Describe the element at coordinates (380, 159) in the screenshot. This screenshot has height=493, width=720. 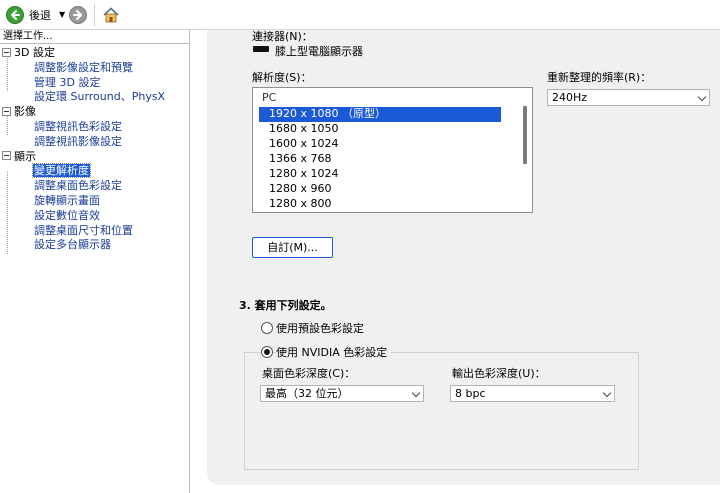
I see `resolution-option: 1366 x 768` at that location.